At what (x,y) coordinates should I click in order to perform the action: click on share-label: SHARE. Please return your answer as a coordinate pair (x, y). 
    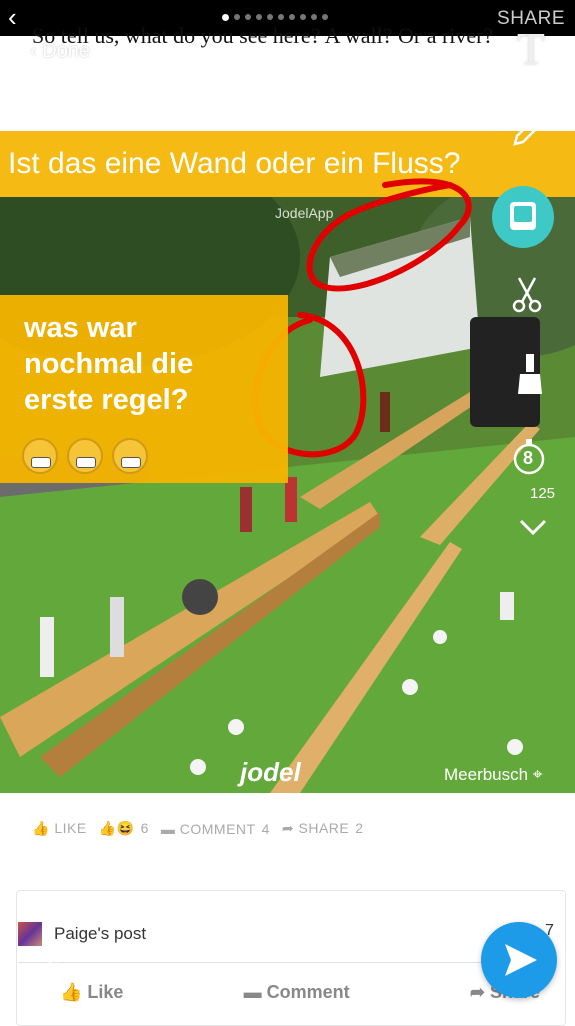
    Looking at the image, I should click on (324, 828).